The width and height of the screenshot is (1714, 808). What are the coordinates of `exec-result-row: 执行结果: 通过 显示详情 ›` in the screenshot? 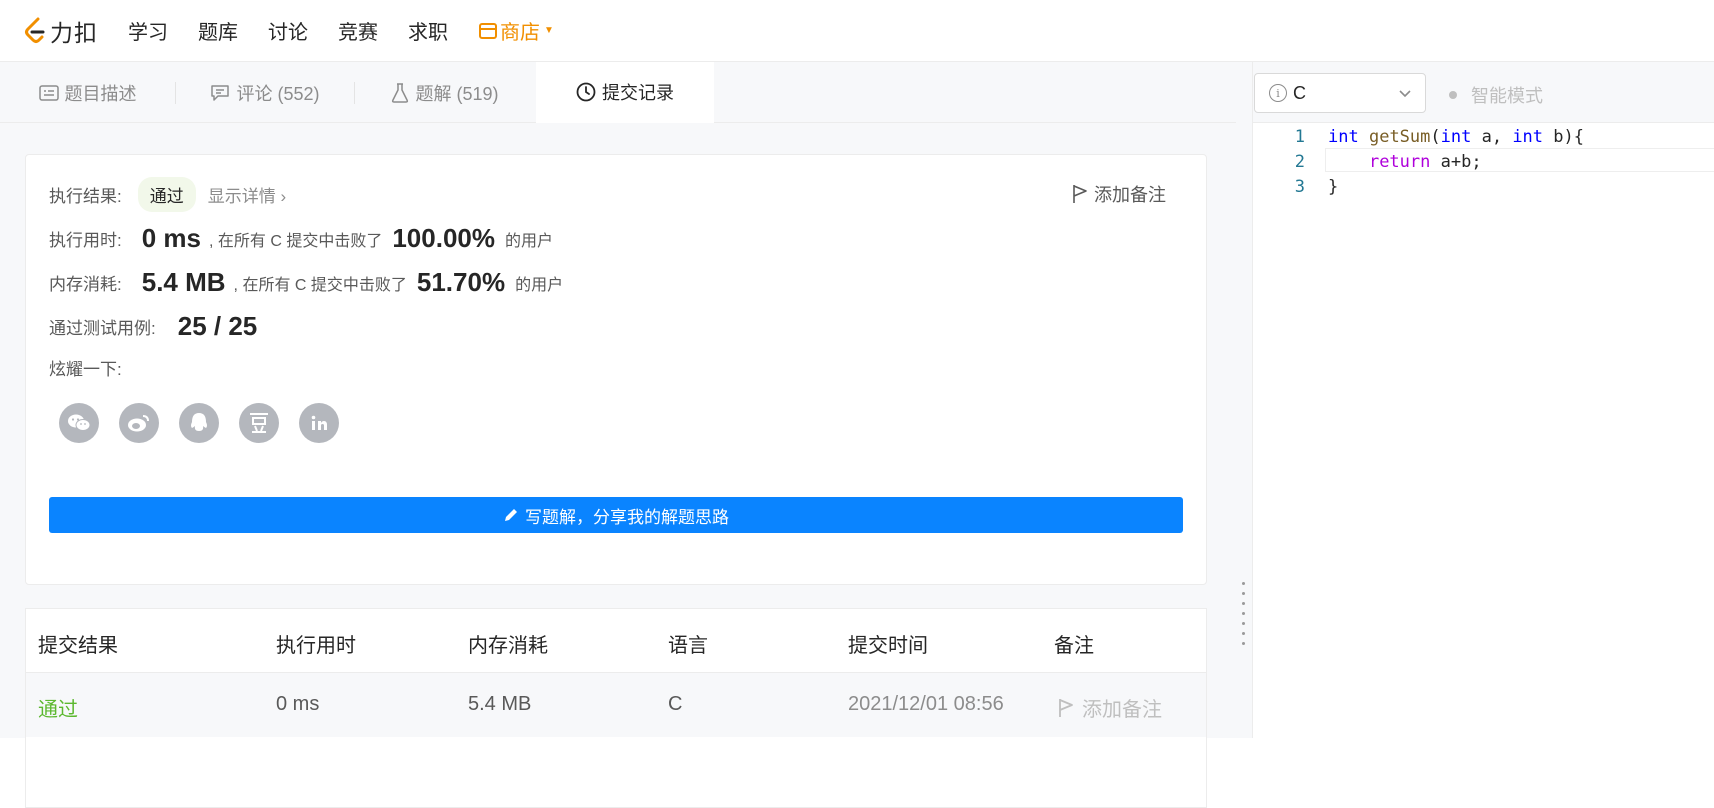 It's located at (167, 194).